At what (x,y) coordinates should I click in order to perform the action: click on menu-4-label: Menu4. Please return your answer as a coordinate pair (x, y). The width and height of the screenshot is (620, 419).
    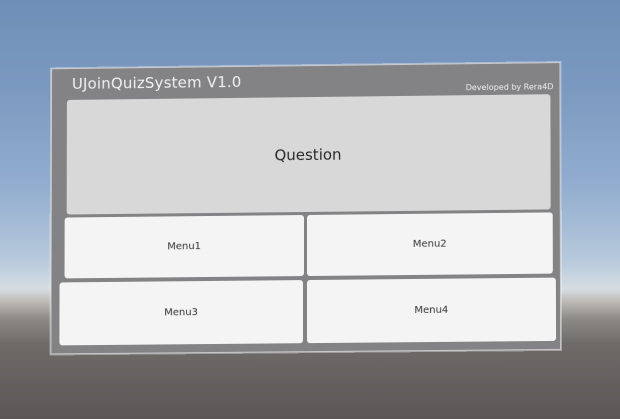
    Looking at the image, I should click on (431, 310).